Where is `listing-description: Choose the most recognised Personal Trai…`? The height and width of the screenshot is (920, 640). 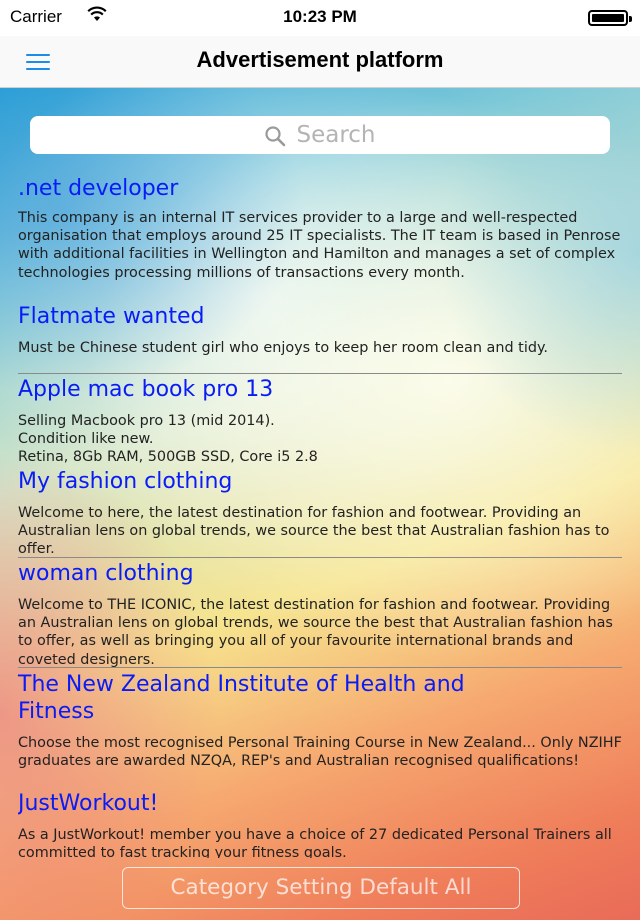
listing-description: Choose the most recognised Personal Trai… is located at coordinates (320, 752).